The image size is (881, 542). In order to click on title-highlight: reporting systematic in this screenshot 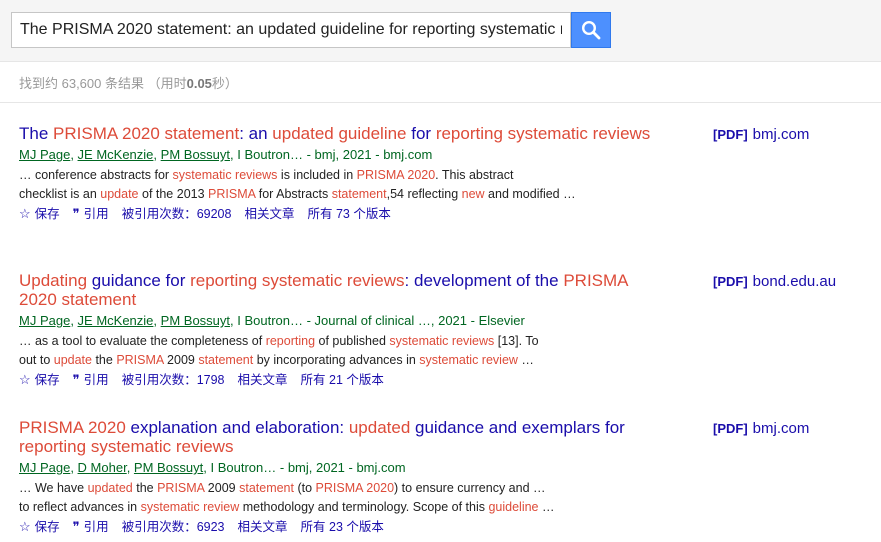, I will do `click(511, 133)`.